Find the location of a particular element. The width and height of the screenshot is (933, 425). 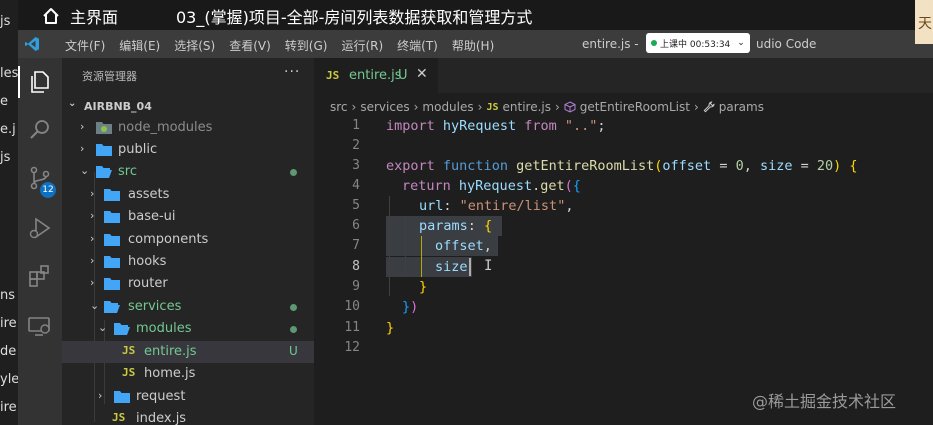

explorer-icon is located at coordinates (40, 82).